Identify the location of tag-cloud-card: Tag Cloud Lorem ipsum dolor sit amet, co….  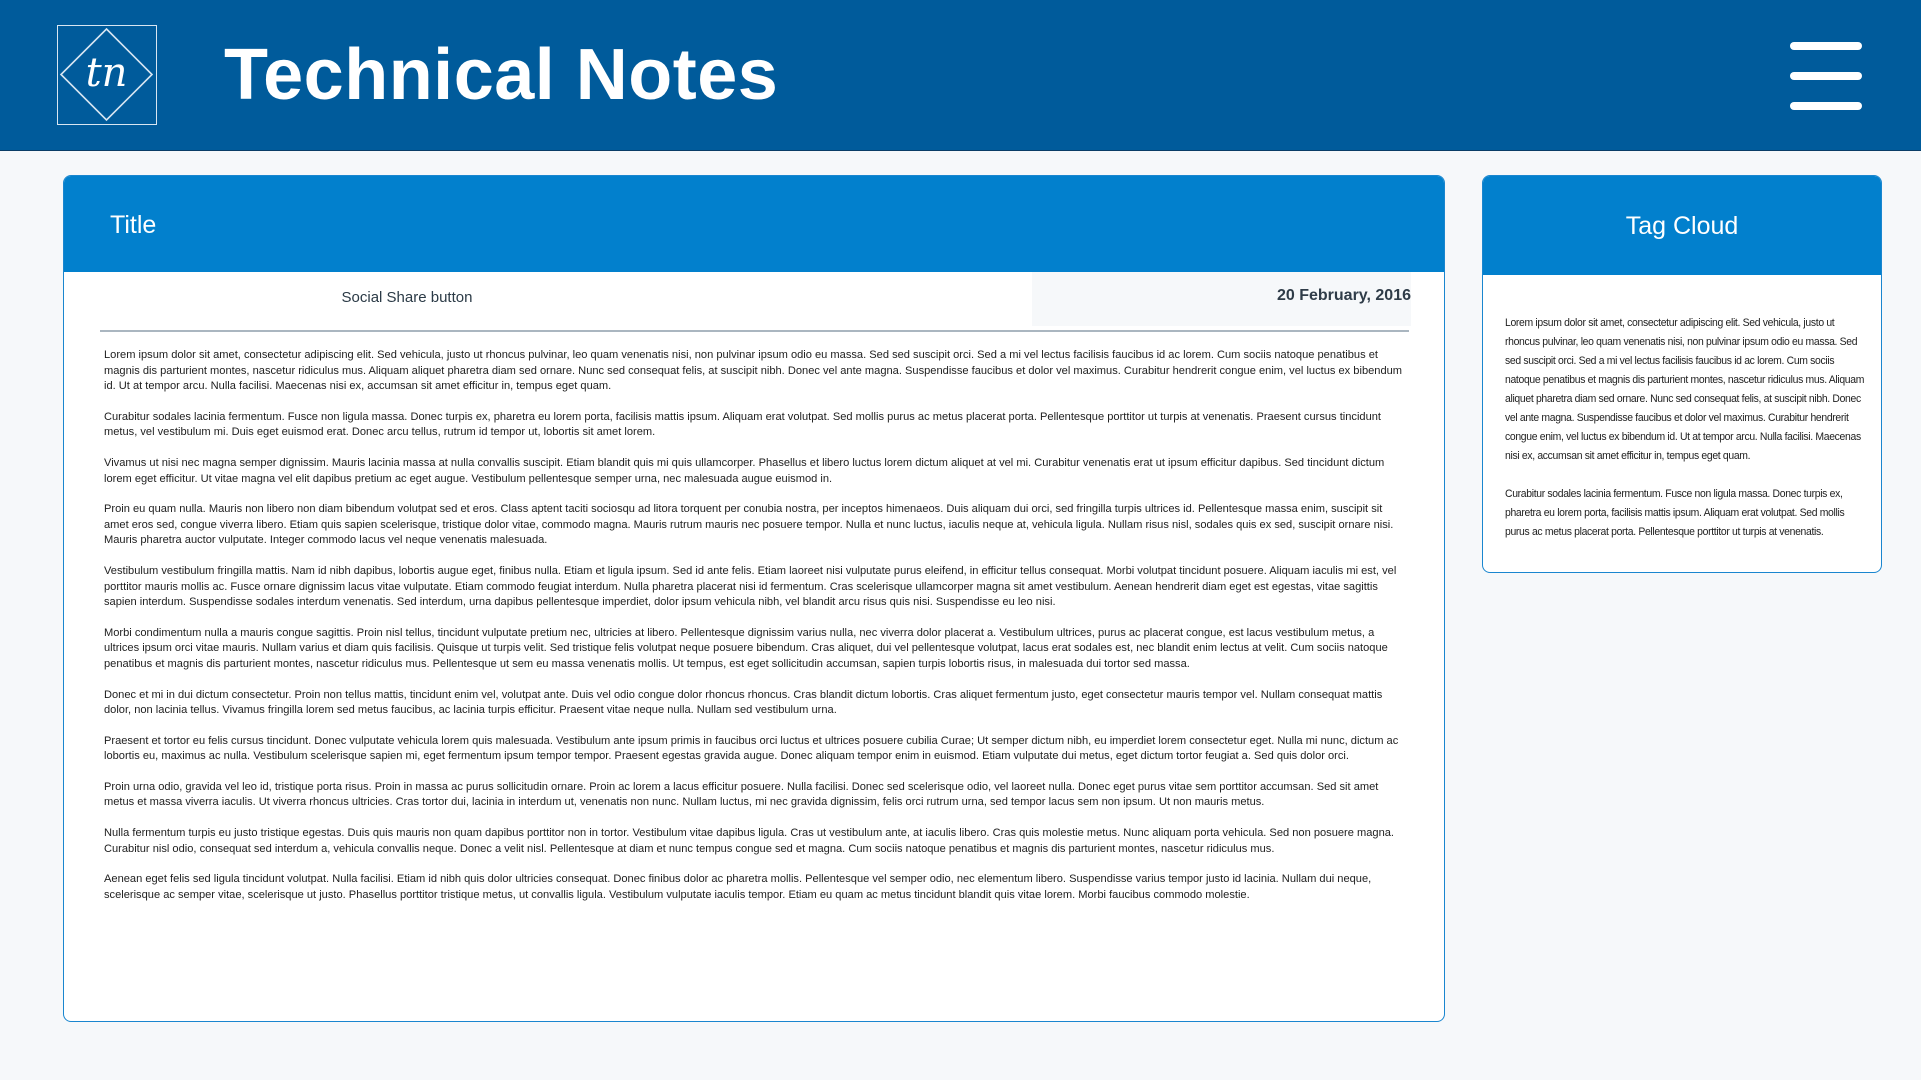
(1682, 374).